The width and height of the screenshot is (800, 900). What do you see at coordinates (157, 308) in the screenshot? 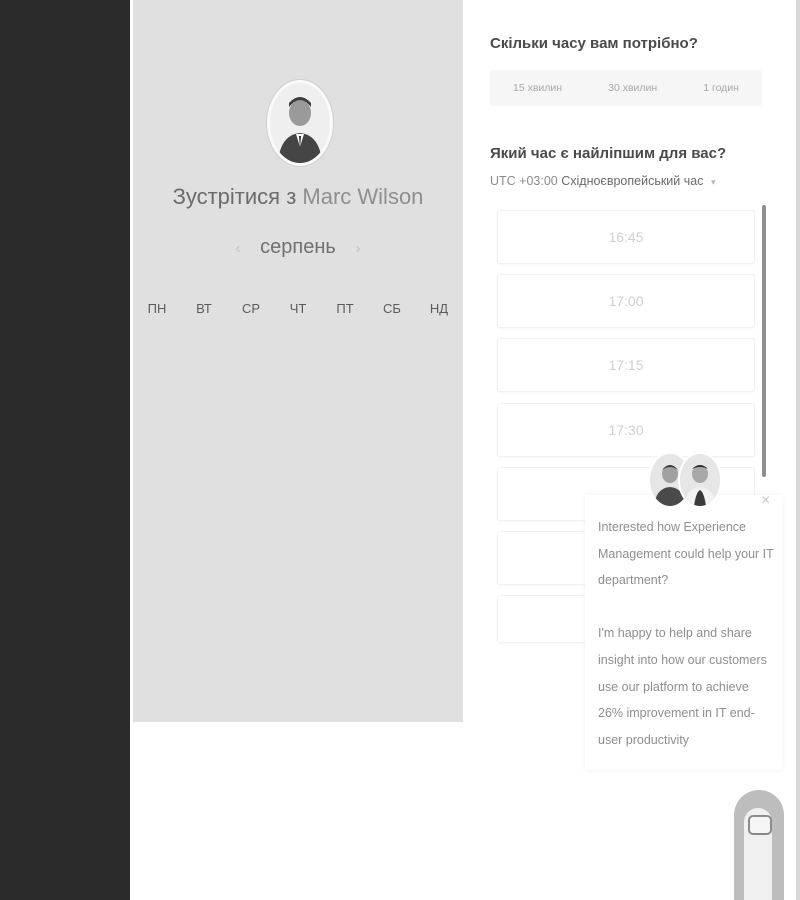
I see `weekday-mon: ПН` at bounding box center [157, 308].